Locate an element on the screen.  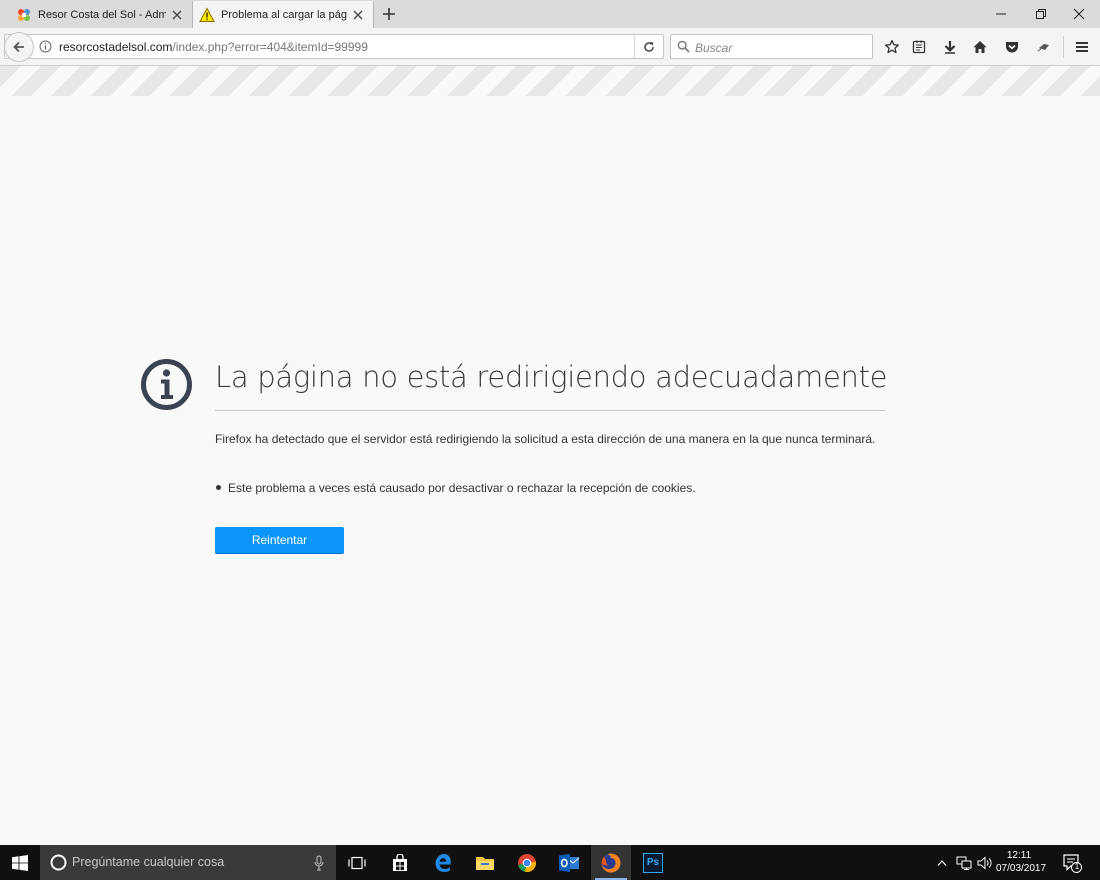
network-button is located at coordinates (964, 862).